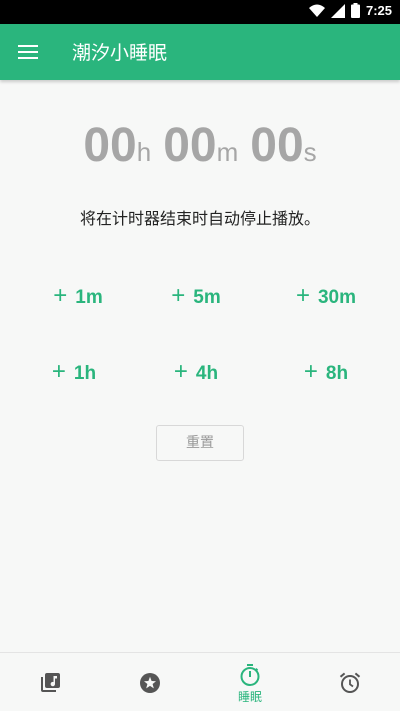  Describe the element at coordinates (190, 145) in the screenshot. I see `timer-minutes: 00` at that location.